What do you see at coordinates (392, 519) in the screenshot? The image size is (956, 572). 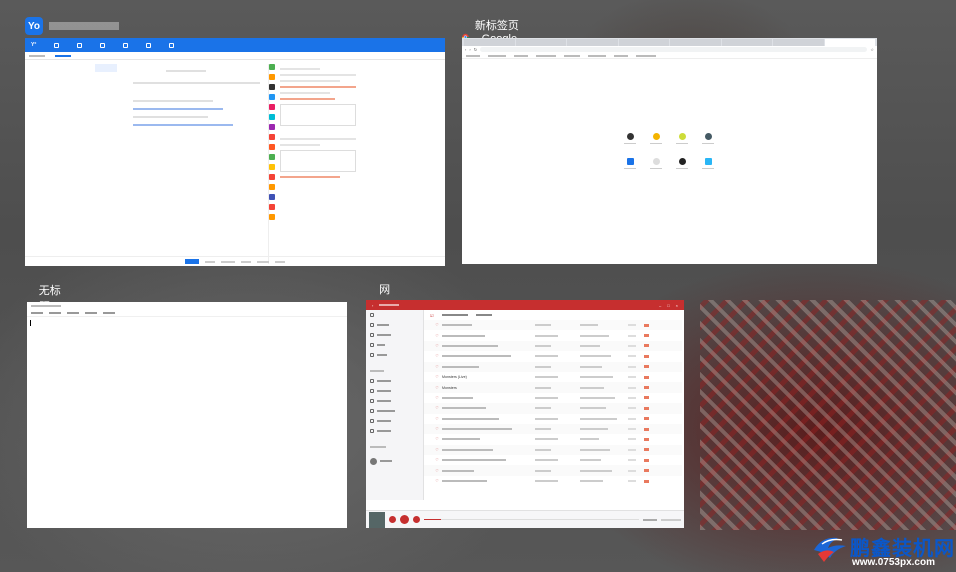 I see `prev-button` at bounding box center [392, 519].